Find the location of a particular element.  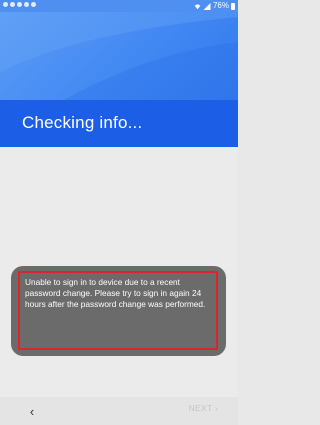

next-button: NEXT › is located at coordinates (203, 408).